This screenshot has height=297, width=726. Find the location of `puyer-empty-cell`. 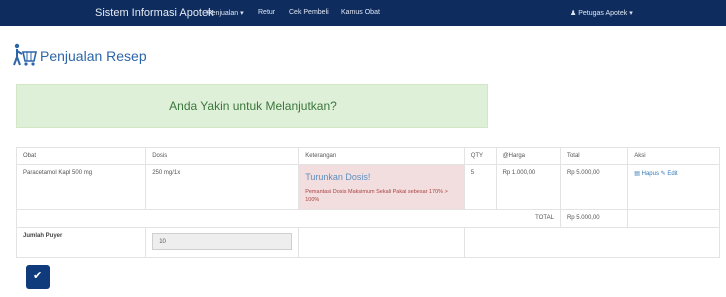

puyer-empty-cell is located at coordinates (381, 242).